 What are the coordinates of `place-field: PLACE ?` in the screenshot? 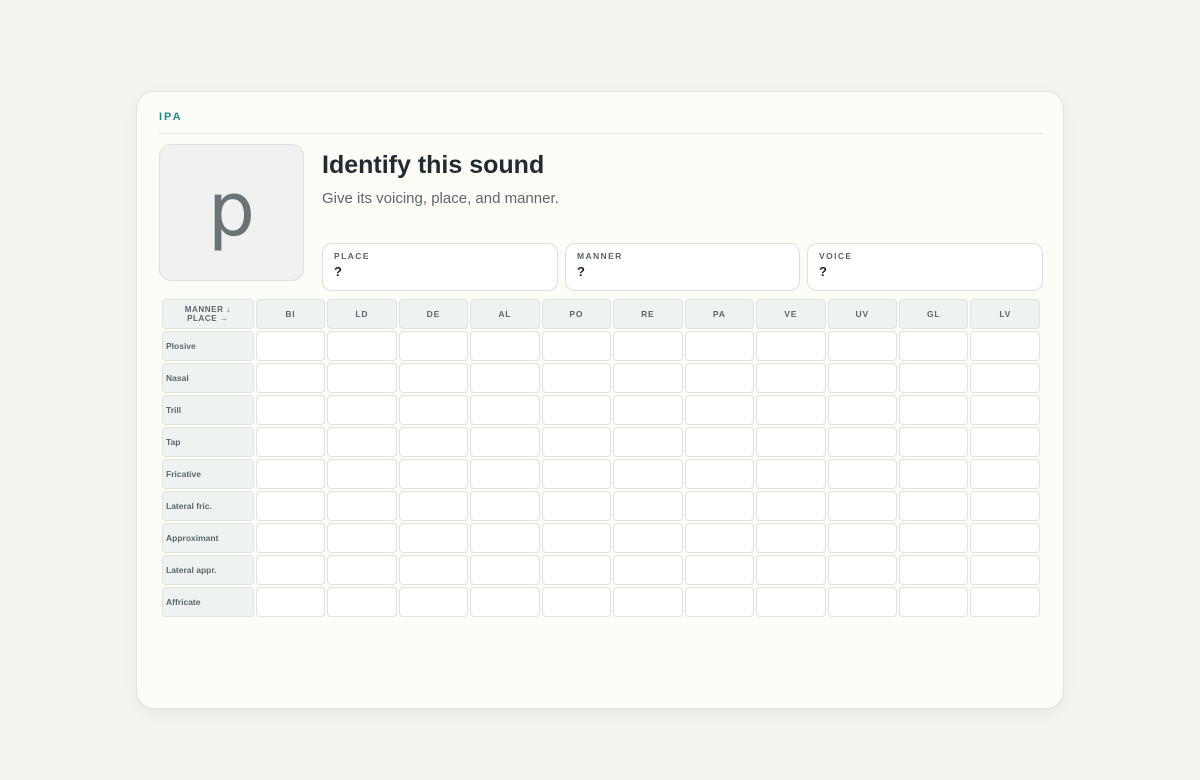 It's located at (440, 267).